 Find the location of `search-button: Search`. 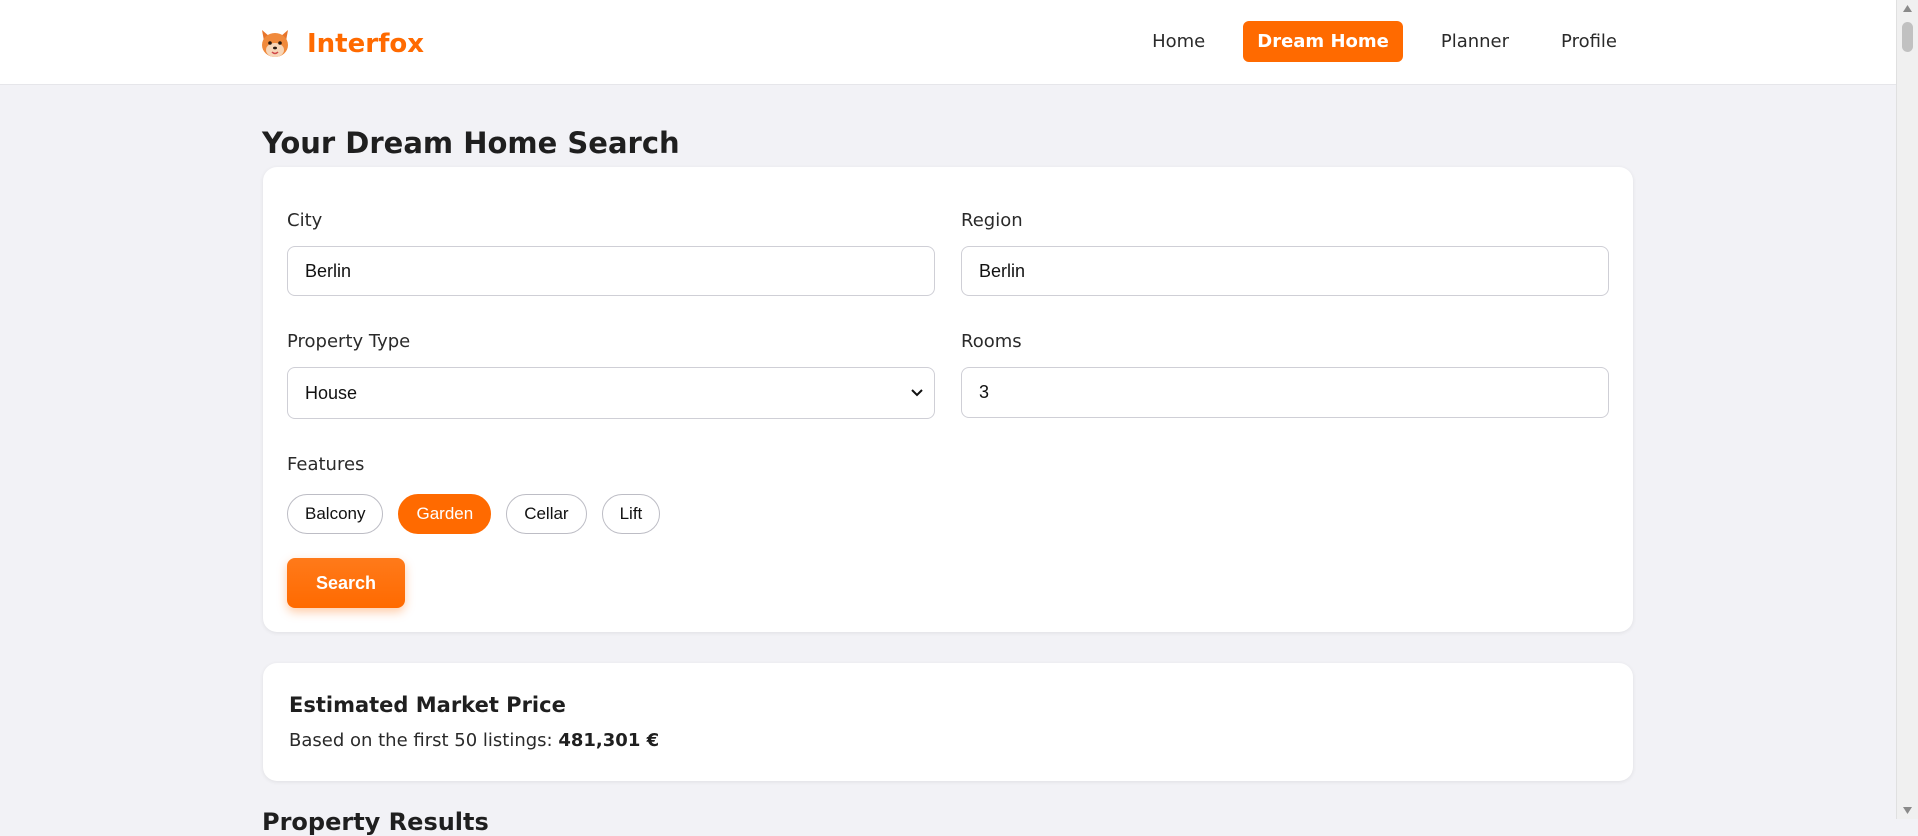

search-button: Search is located at coordinates (346, 583).